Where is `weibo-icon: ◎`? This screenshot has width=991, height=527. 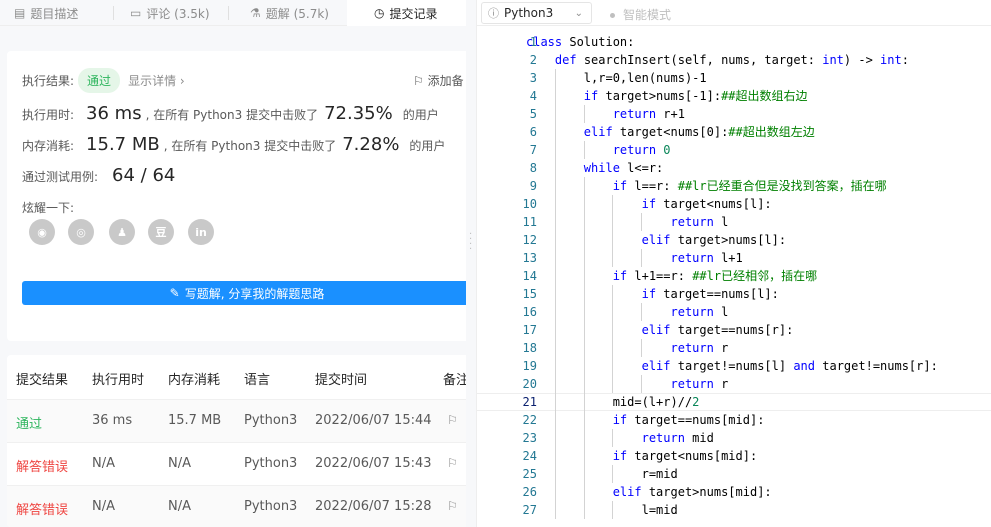
weibo-icon: ◎ is located at coordinates (81, 232).